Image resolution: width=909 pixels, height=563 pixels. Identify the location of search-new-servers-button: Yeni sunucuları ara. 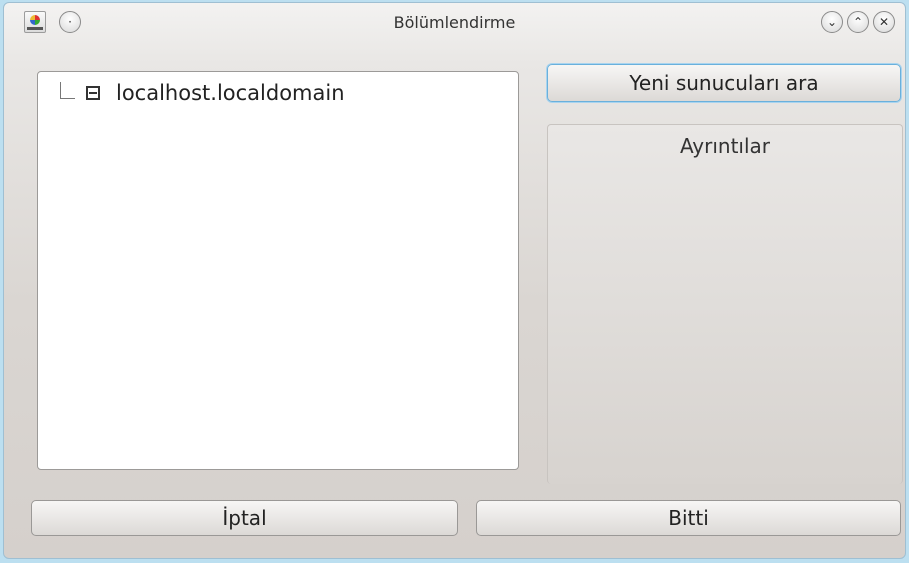
(724, 83).